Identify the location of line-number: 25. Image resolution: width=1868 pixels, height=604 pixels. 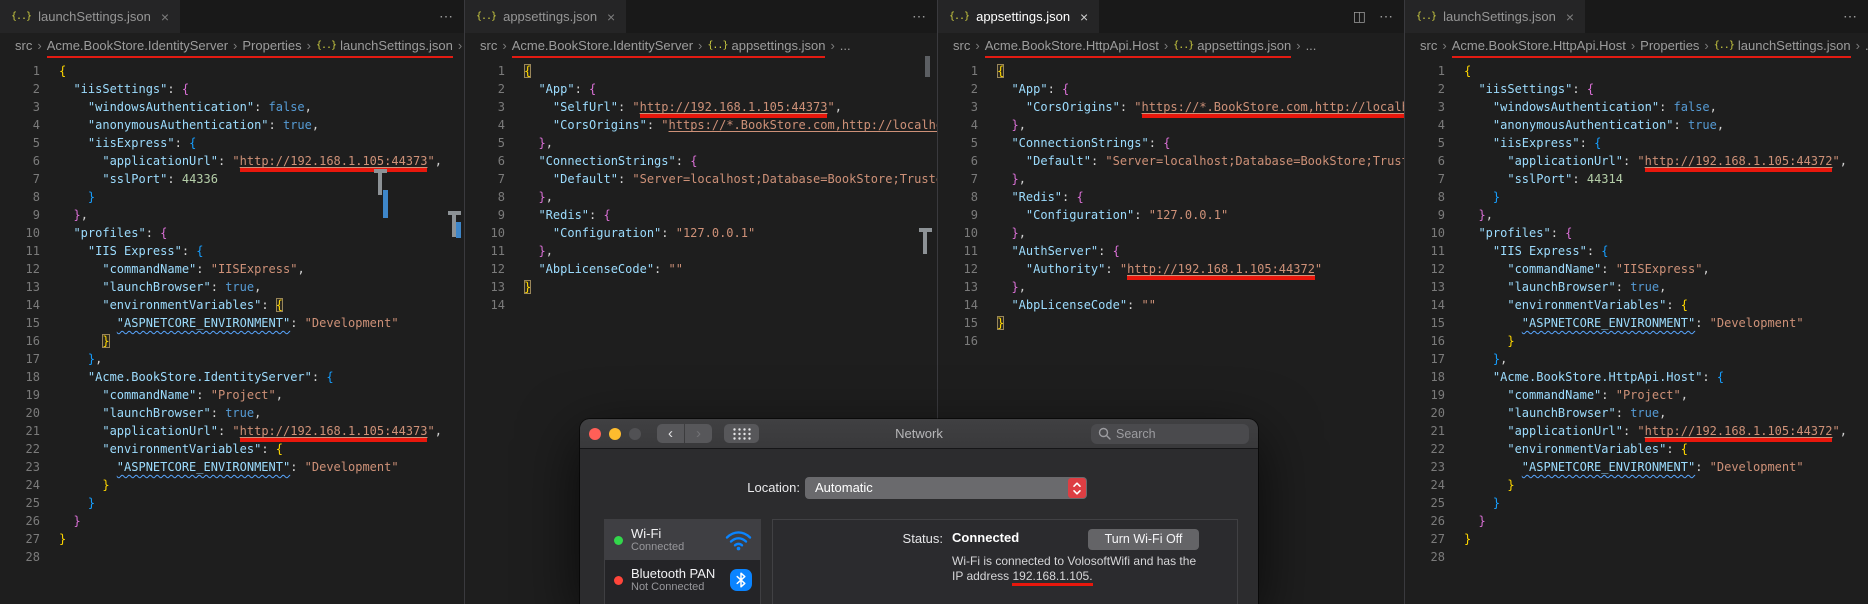
(1437, 503).